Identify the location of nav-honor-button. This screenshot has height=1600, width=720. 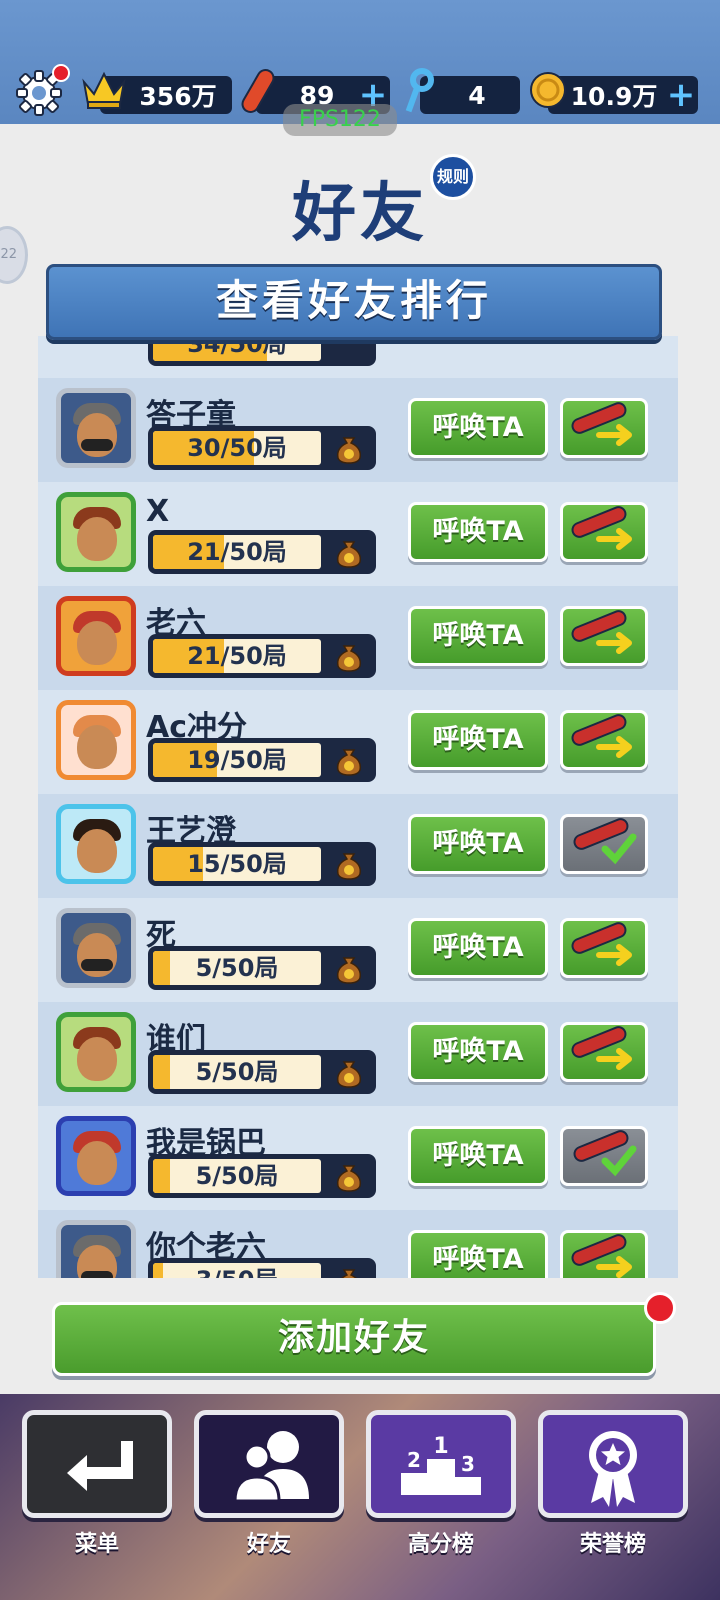
(613, 1464).